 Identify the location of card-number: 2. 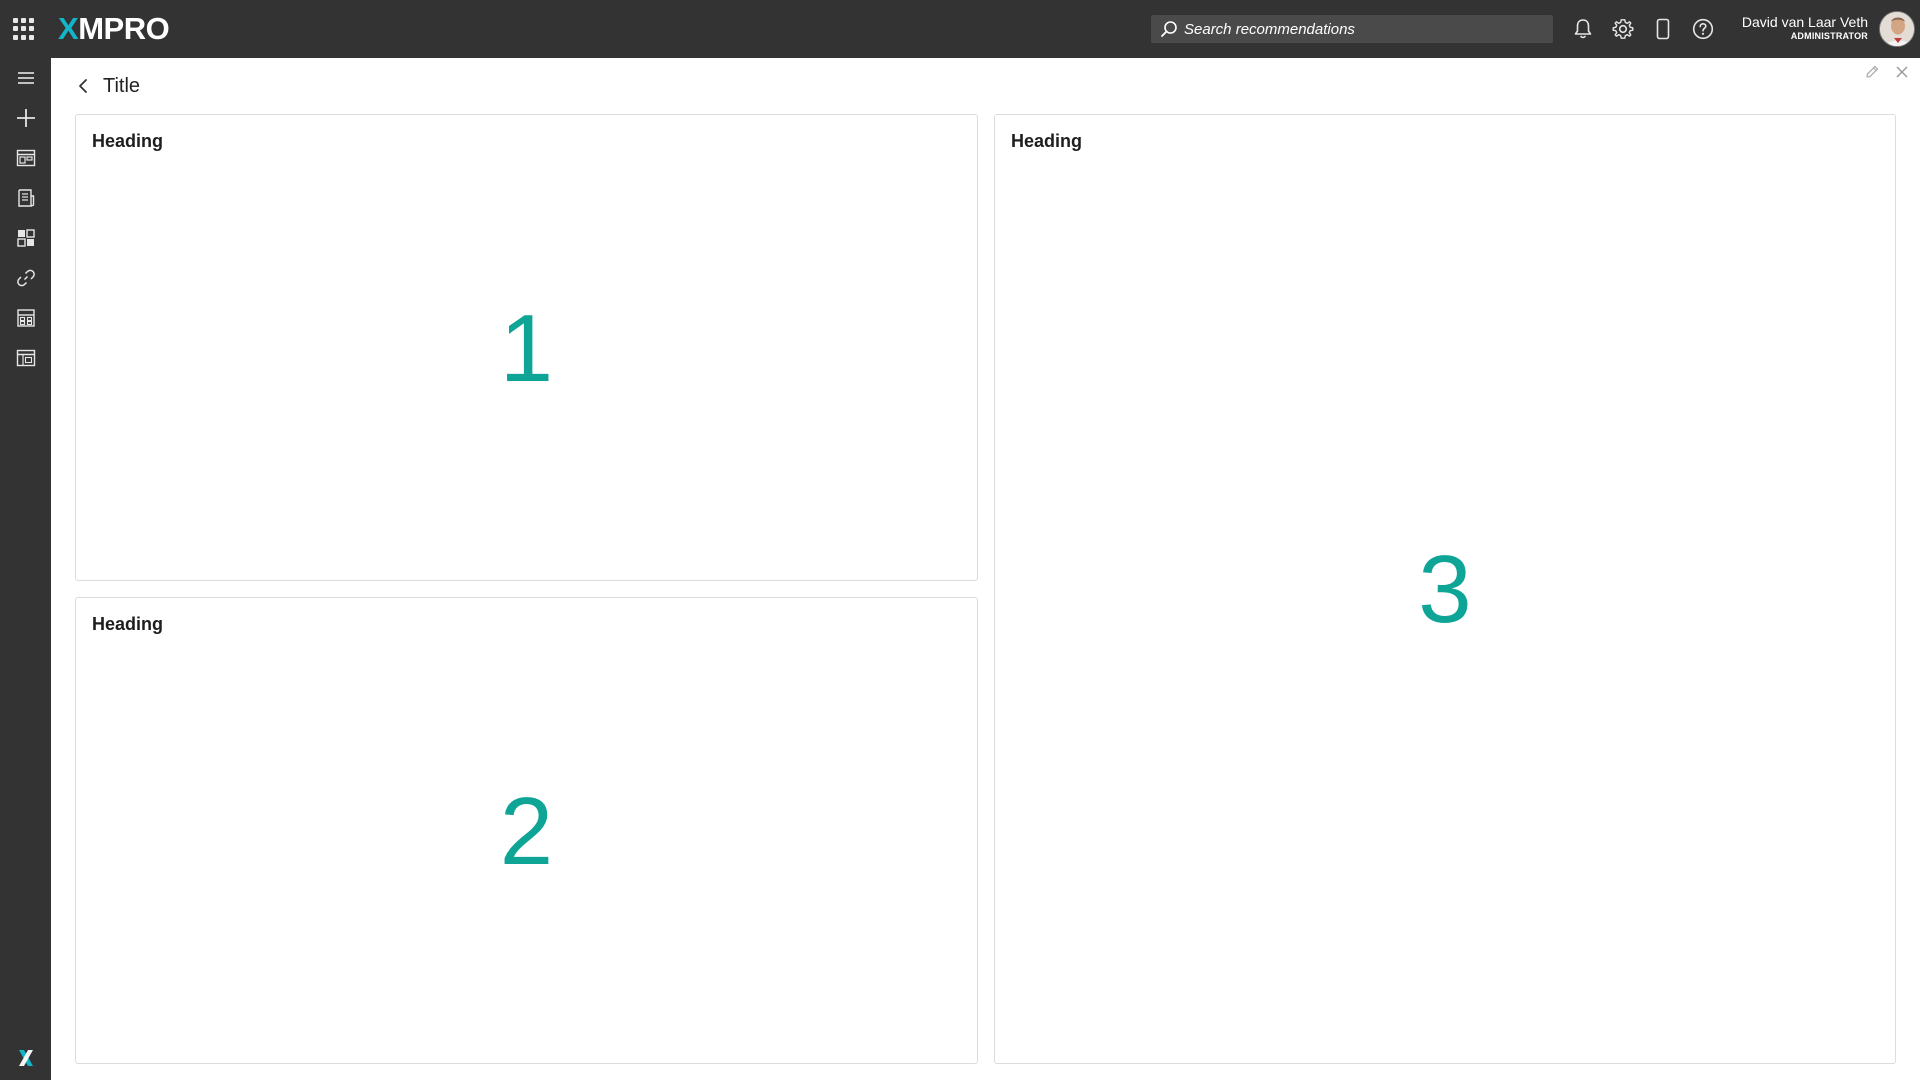
(526, 831).